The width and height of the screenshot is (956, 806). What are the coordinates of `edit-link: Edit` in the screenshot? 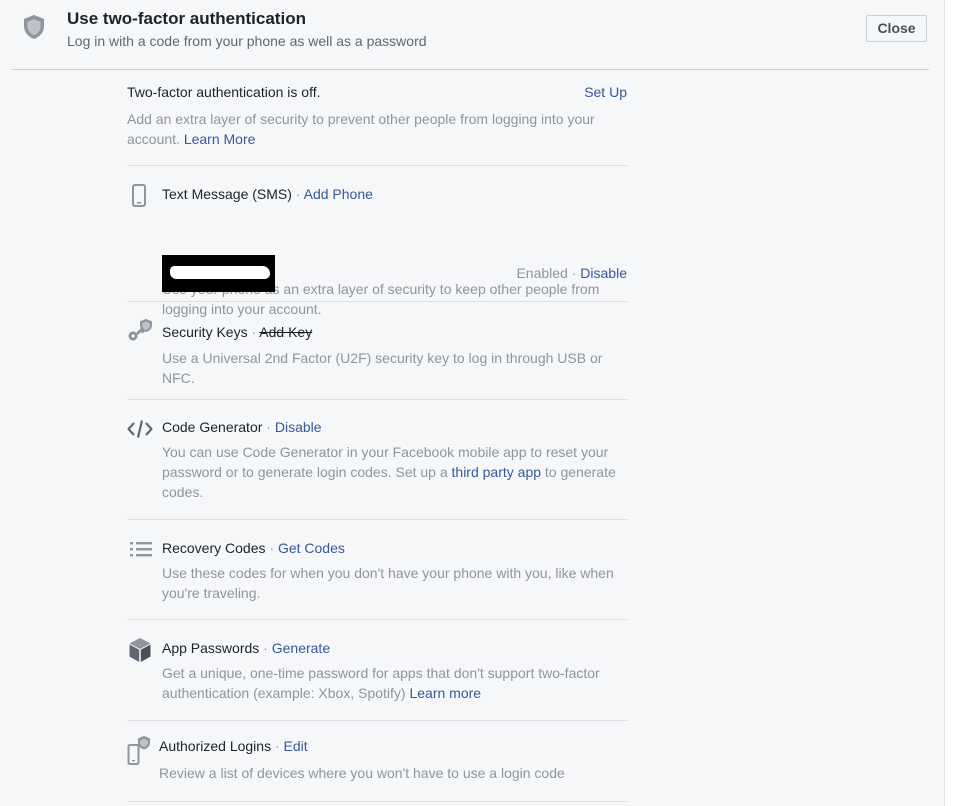 It's located at (296, 746).